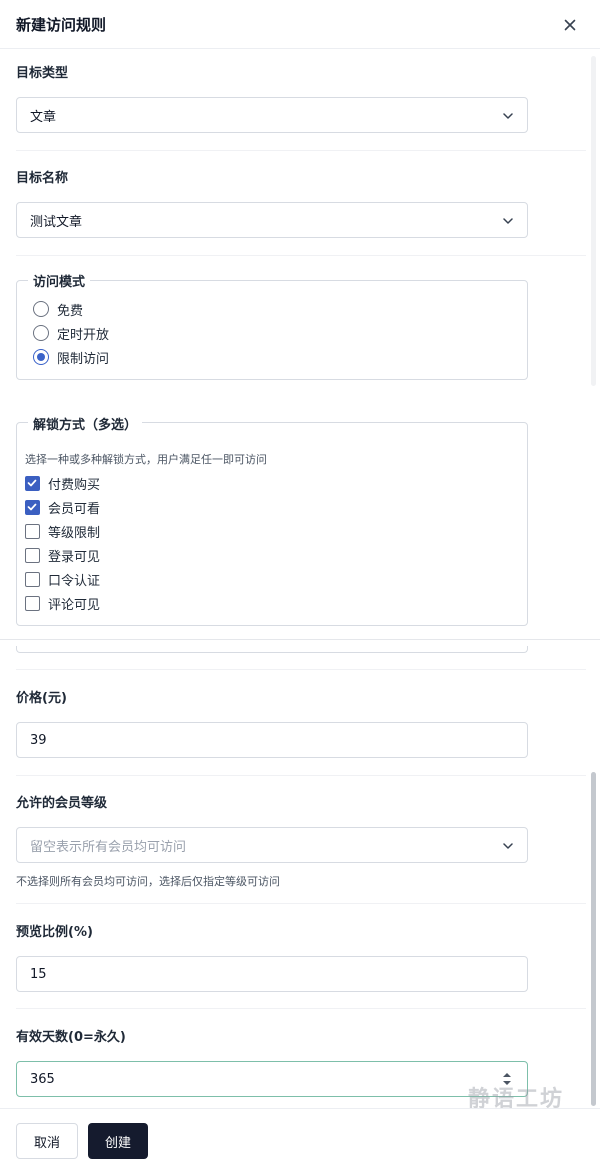  Describe the element at coordinates (272, 1079) in the screenshot. I see `valid-days-input: 365` at that location.